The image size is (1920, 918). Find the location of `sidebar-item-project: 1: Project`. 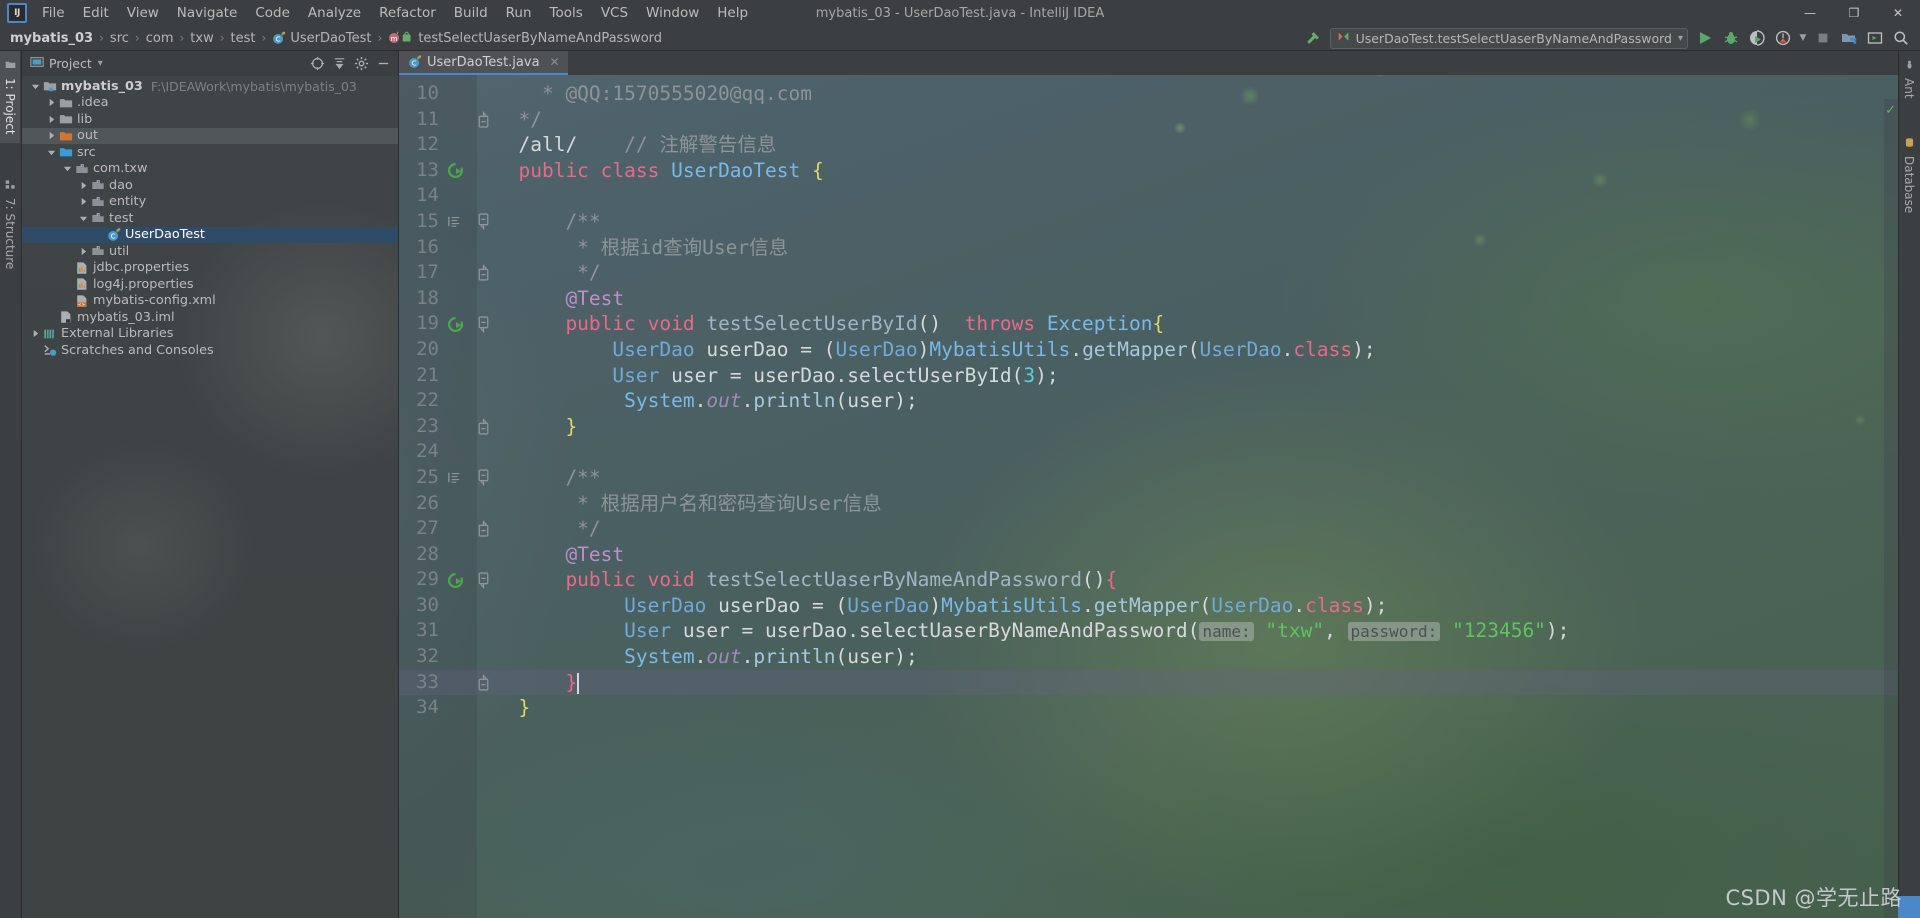

sidebar-item-project: 1: Project is located at coordinates (10, 97).